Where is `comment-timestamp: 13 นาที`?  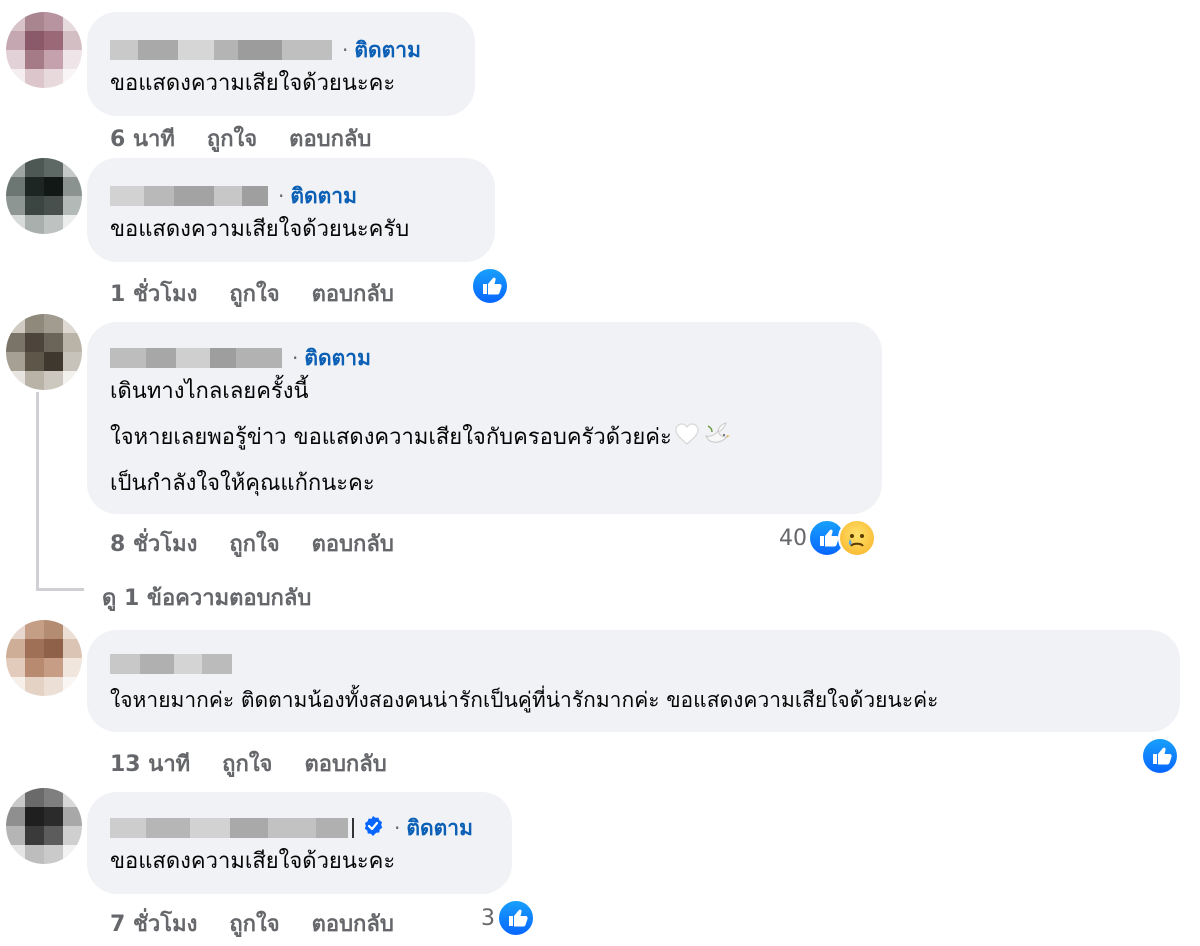 comment-timestamp: 13 นาที is located at coordinates (150, 763).